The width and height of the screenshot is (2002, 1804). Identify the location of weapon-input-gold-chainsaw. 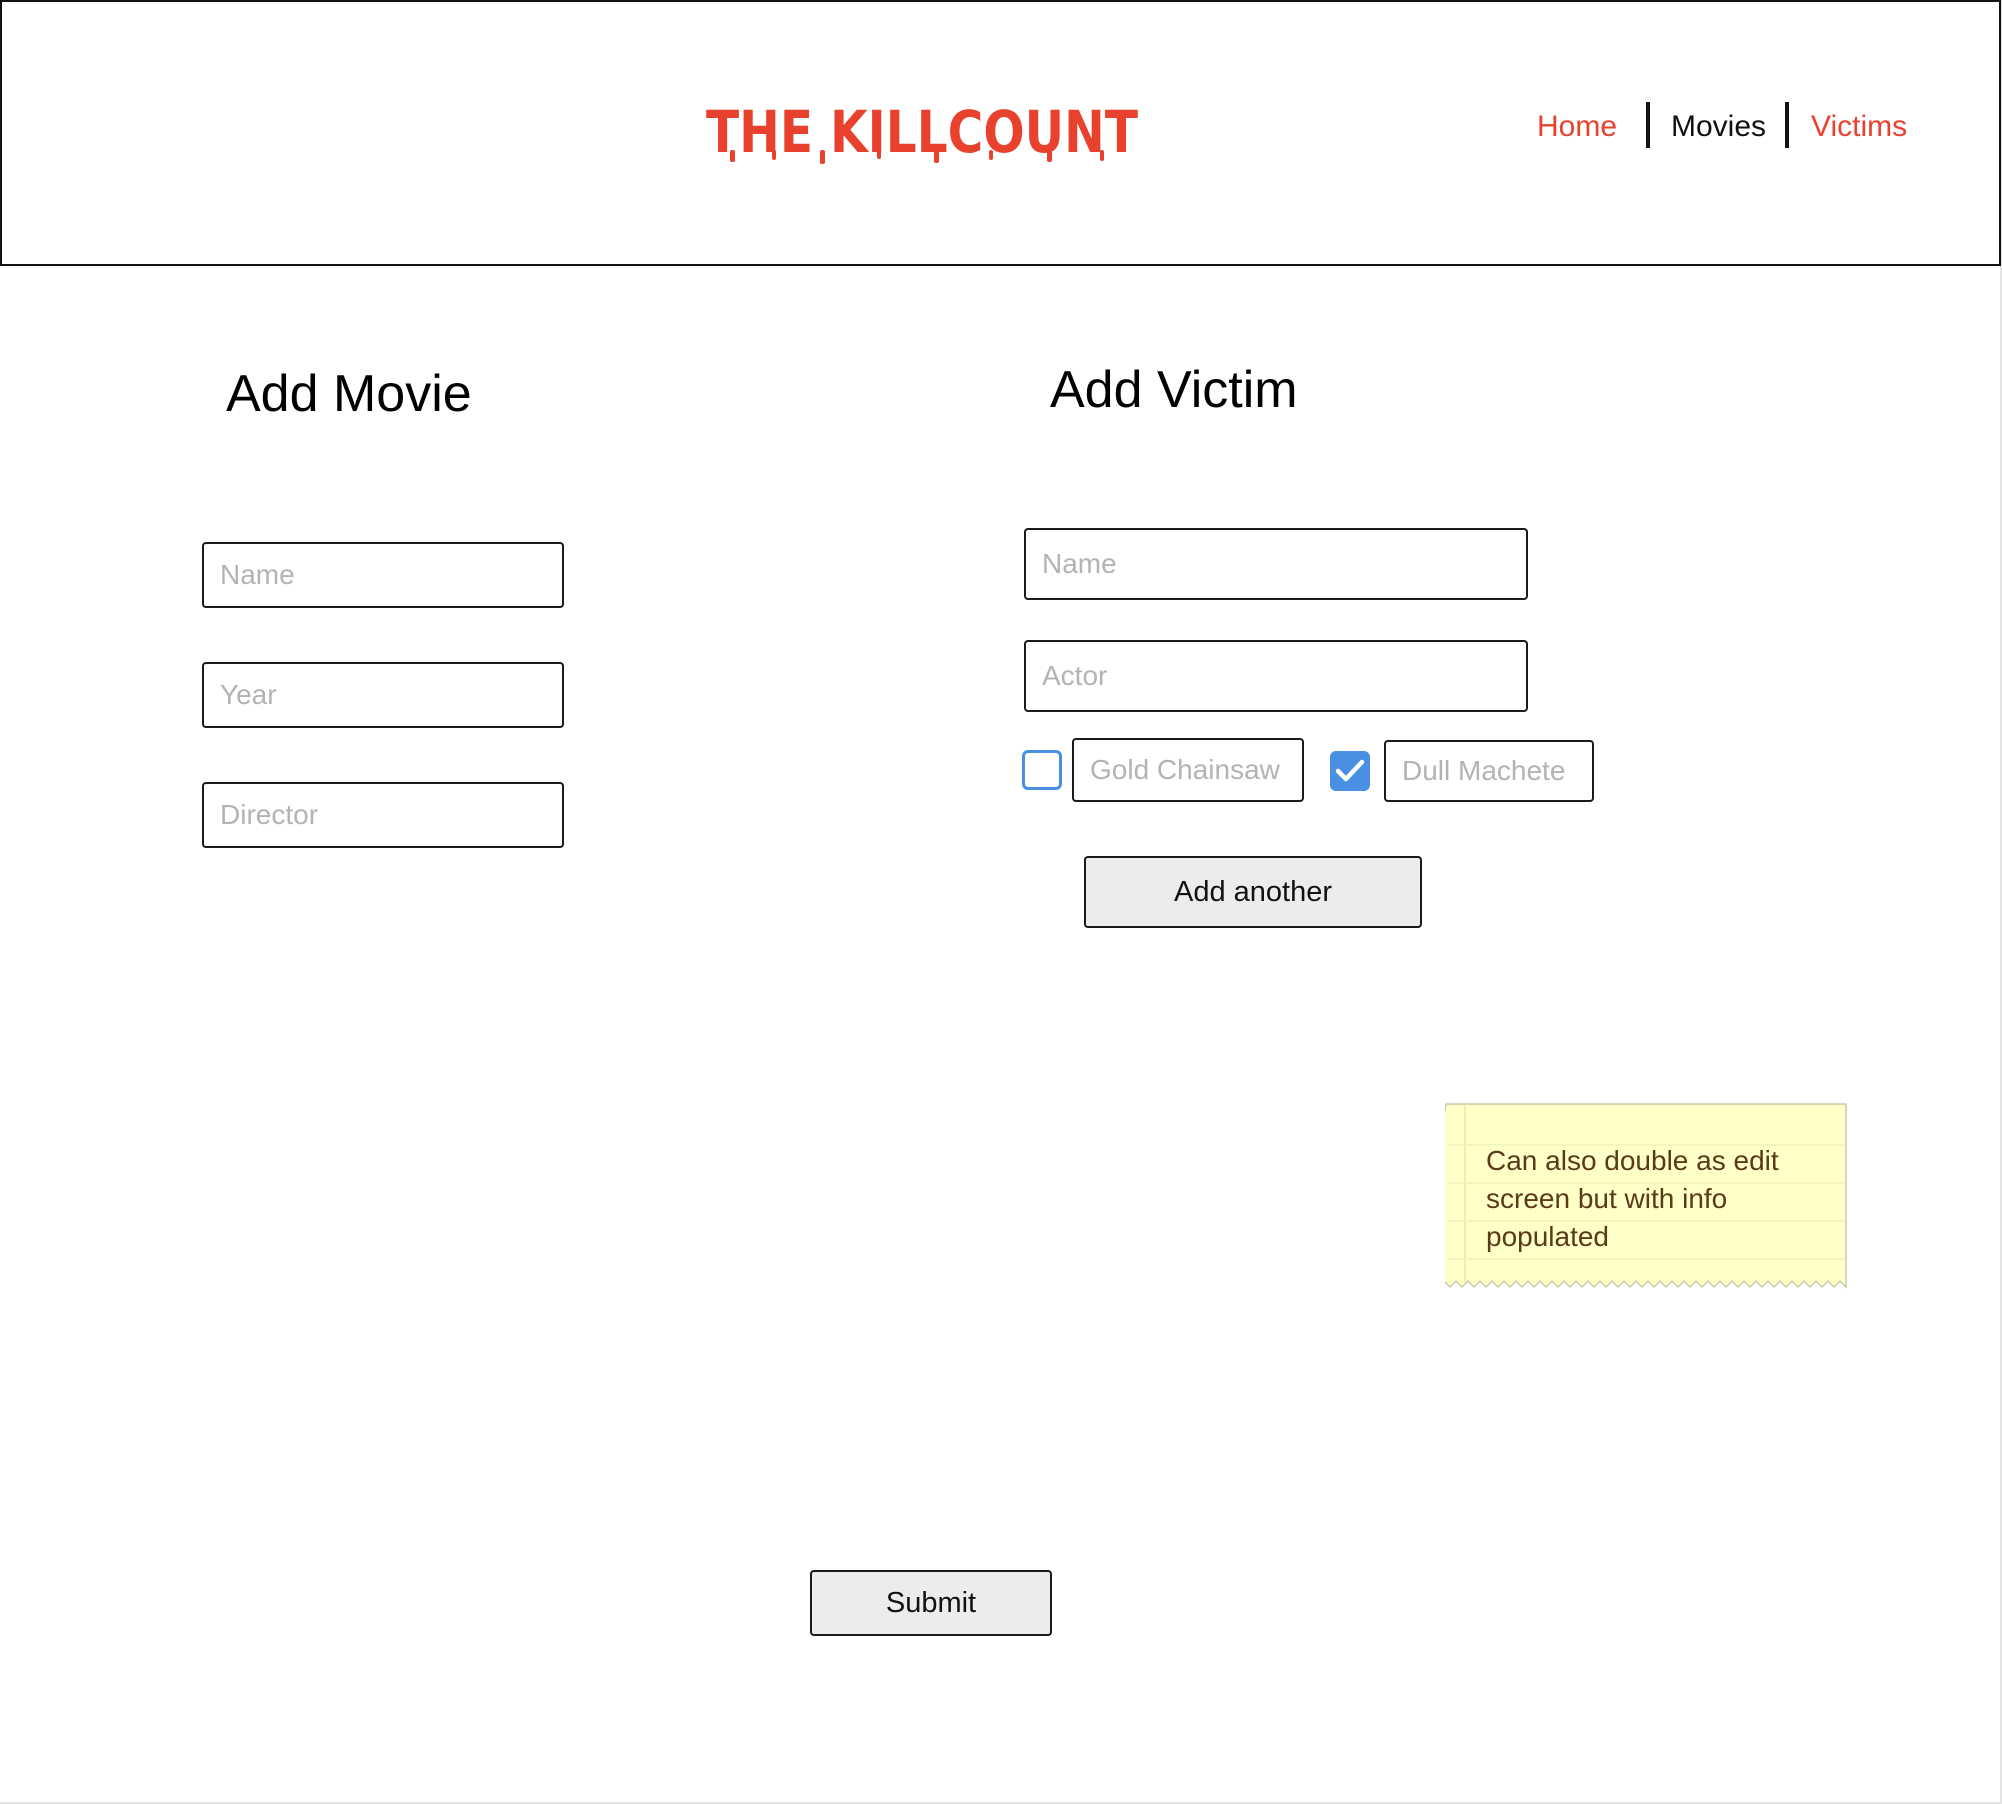
(1188, 770).